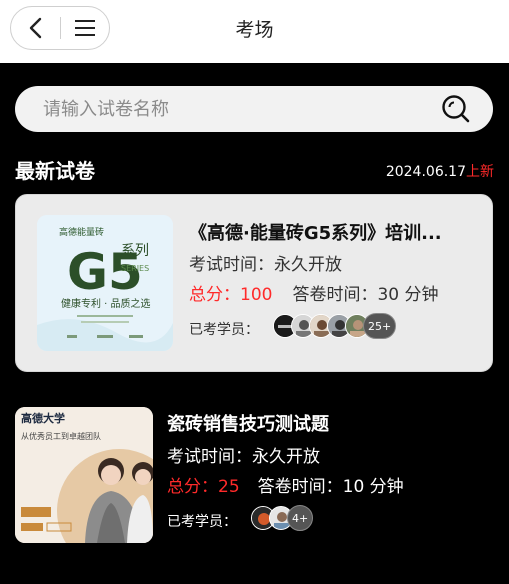 This screenshot has height=584, width=509. Describe the element at coordinates (135, 251) in the screenshot. I see `cover-series-small: 系列` at that location.